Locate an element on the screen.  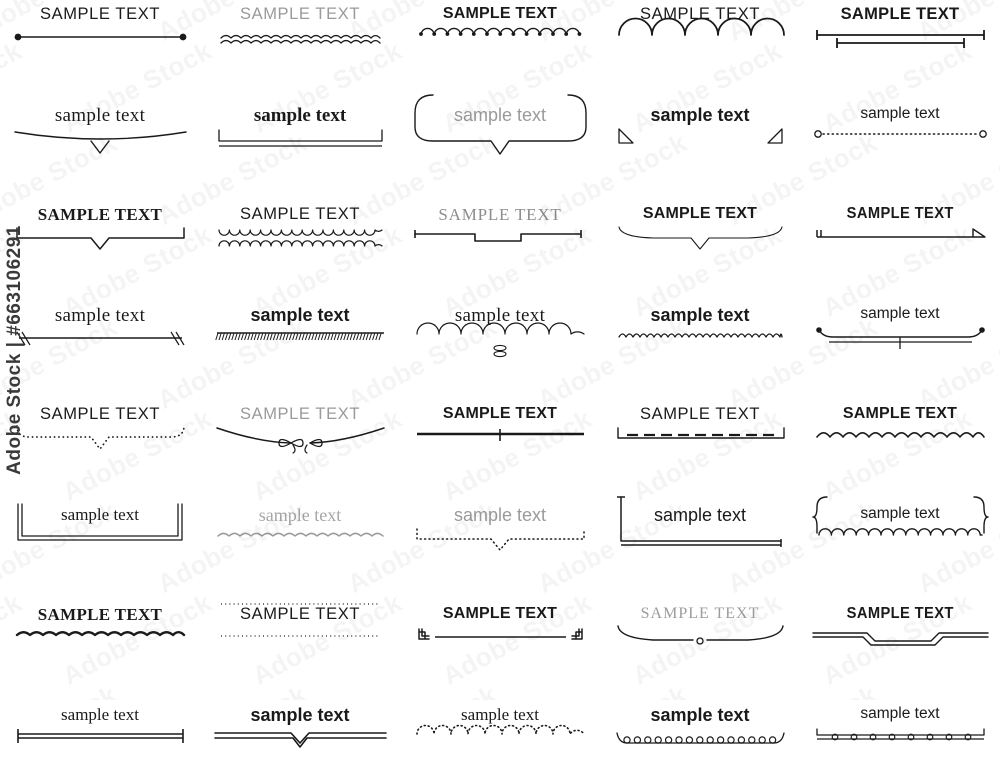
ornament-corner-triangles-icon is located at coordinates (700, 144).